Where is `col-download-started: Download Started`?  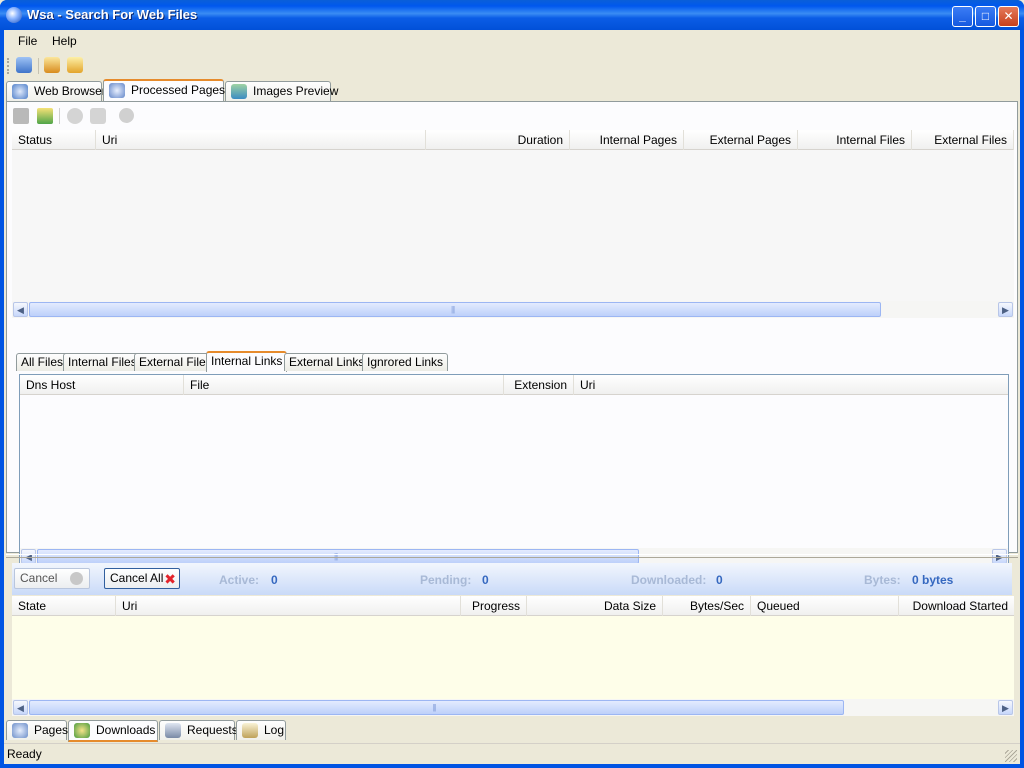 col-download-started: Download Started is located at coordinates (956, 606).